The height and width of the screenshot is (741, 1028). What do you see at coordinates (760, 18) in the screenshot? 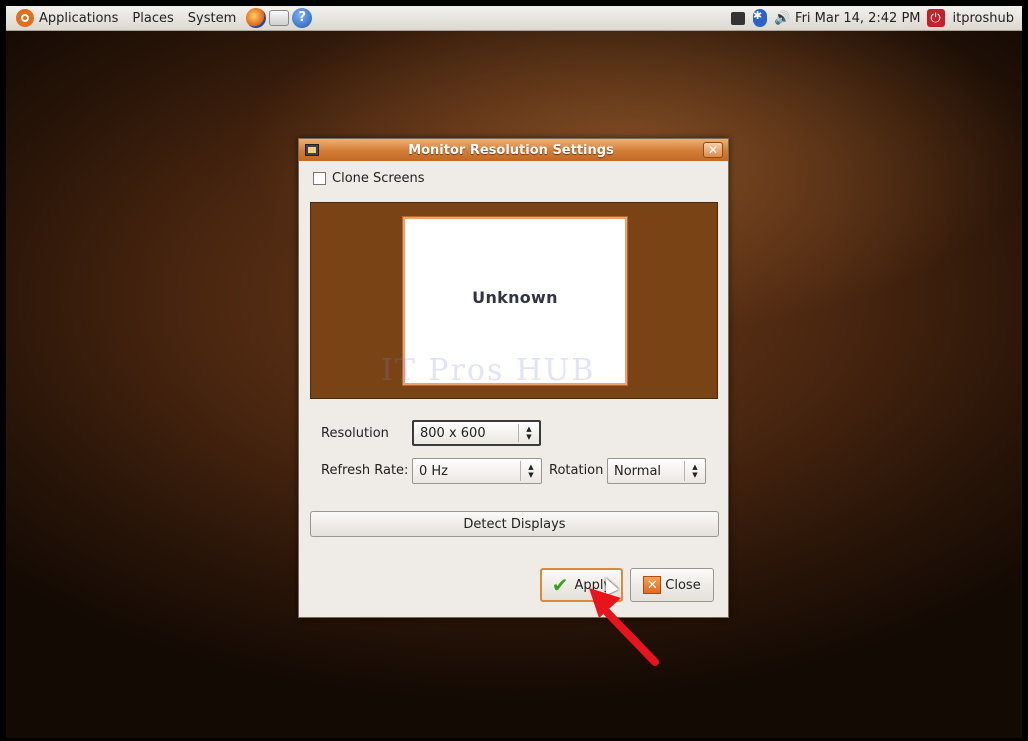
I see `bluetooth-icon: ✱` at bounding box center [760, 18].